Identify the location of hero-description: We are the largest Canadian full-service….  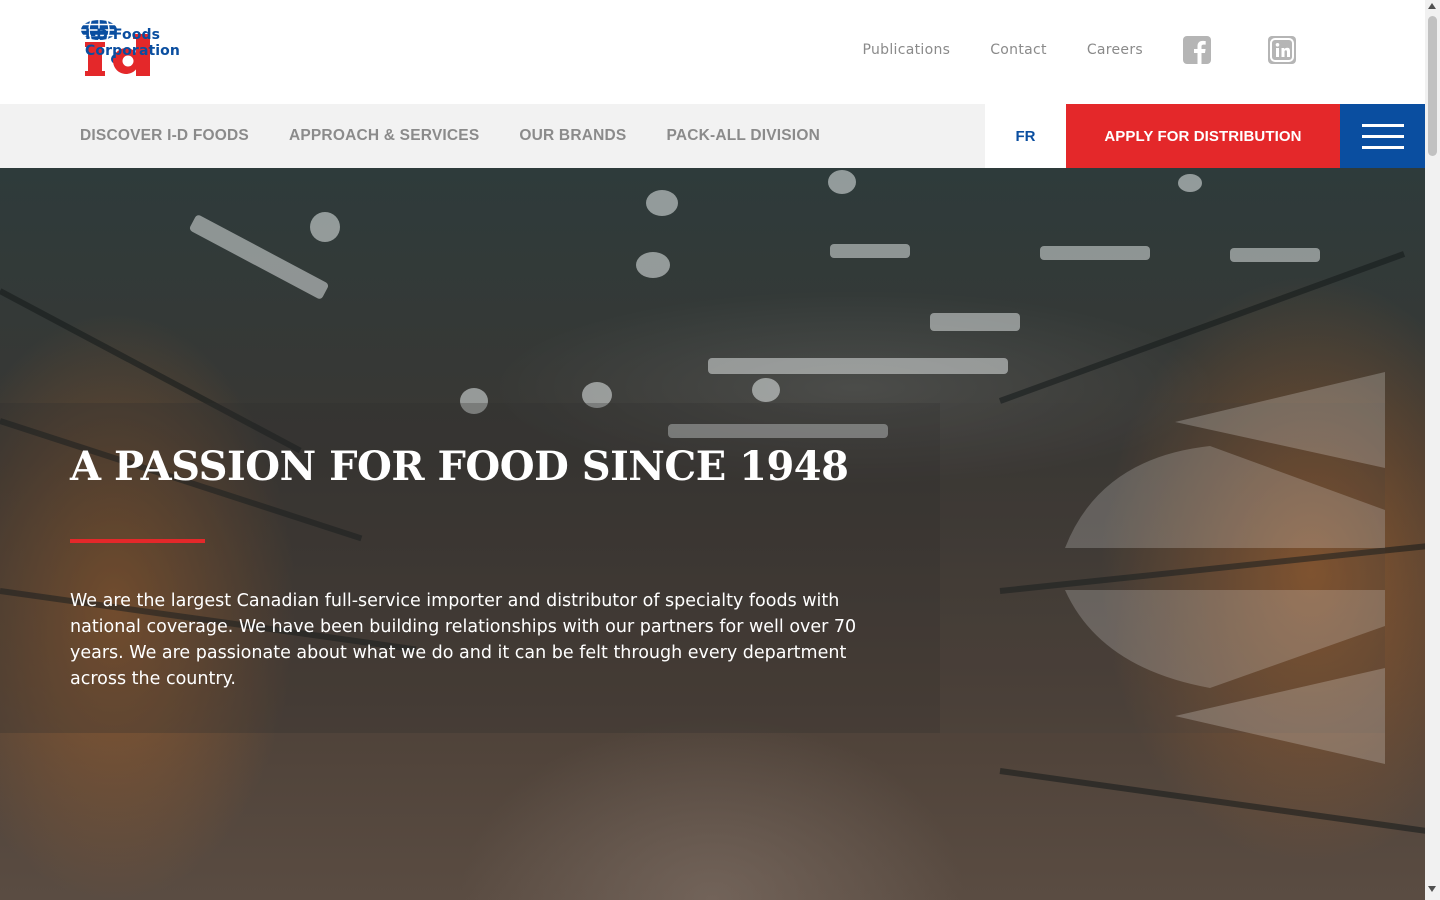
(463, 640).